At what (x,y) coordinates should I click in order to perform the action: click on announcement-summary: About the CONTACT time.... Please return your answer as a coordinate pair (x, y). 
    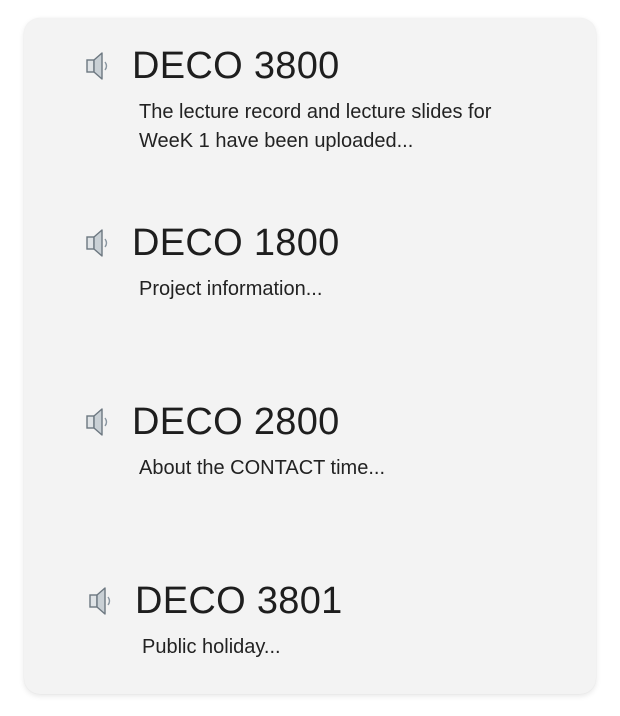
    Looking at the image, I should click on (339, 468).